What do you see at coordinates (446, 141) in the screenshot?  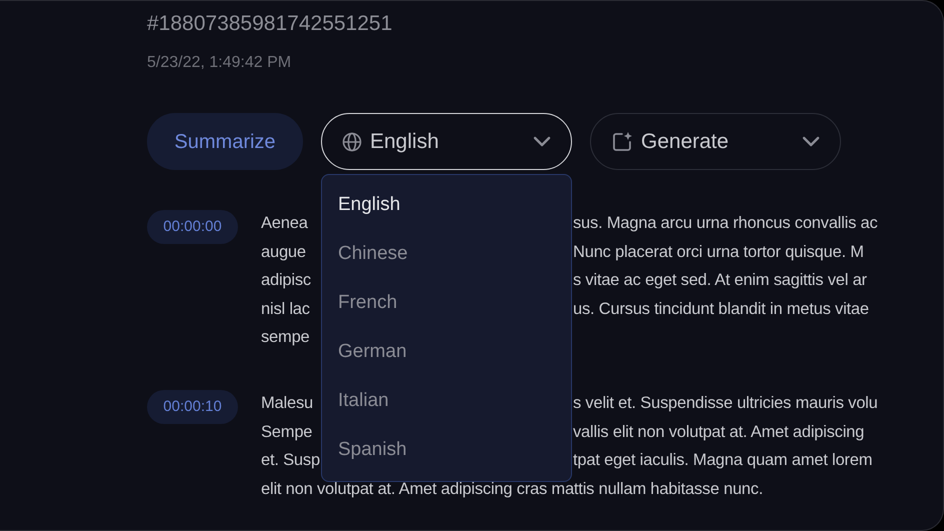 I see `language-select: English` at bounding box center [446, 141].